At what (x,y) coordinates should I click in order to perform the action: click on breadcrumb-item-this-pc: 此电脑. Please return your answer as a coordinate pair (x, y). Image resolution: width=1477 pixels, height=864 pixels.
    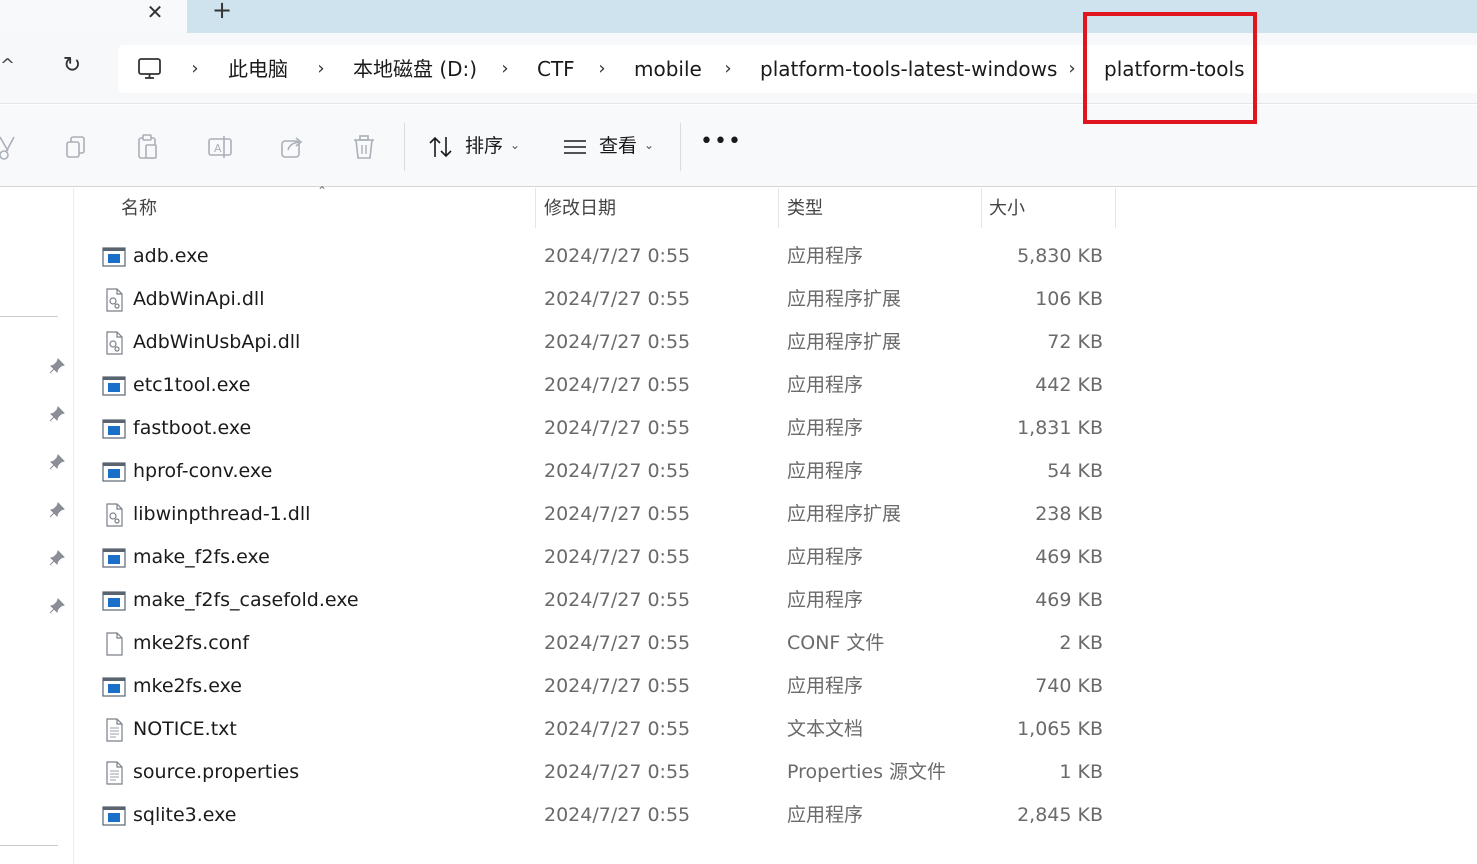
    Looking at the image, I should click on (258, 69).